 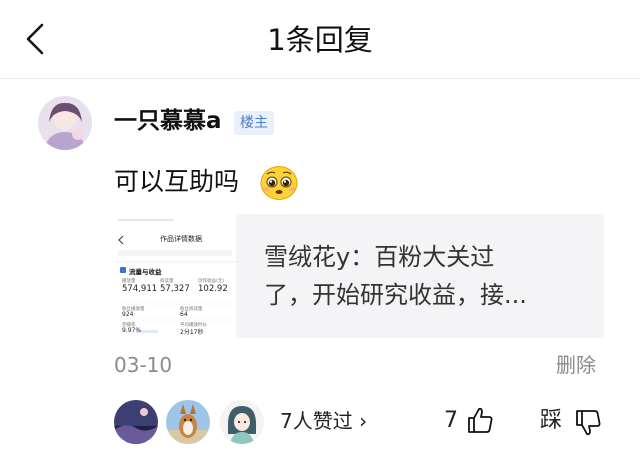 What do you see at coordinates (576, 365) in the screenshot?
I see `delete-button: 删除` at bounding box center [576, 365].